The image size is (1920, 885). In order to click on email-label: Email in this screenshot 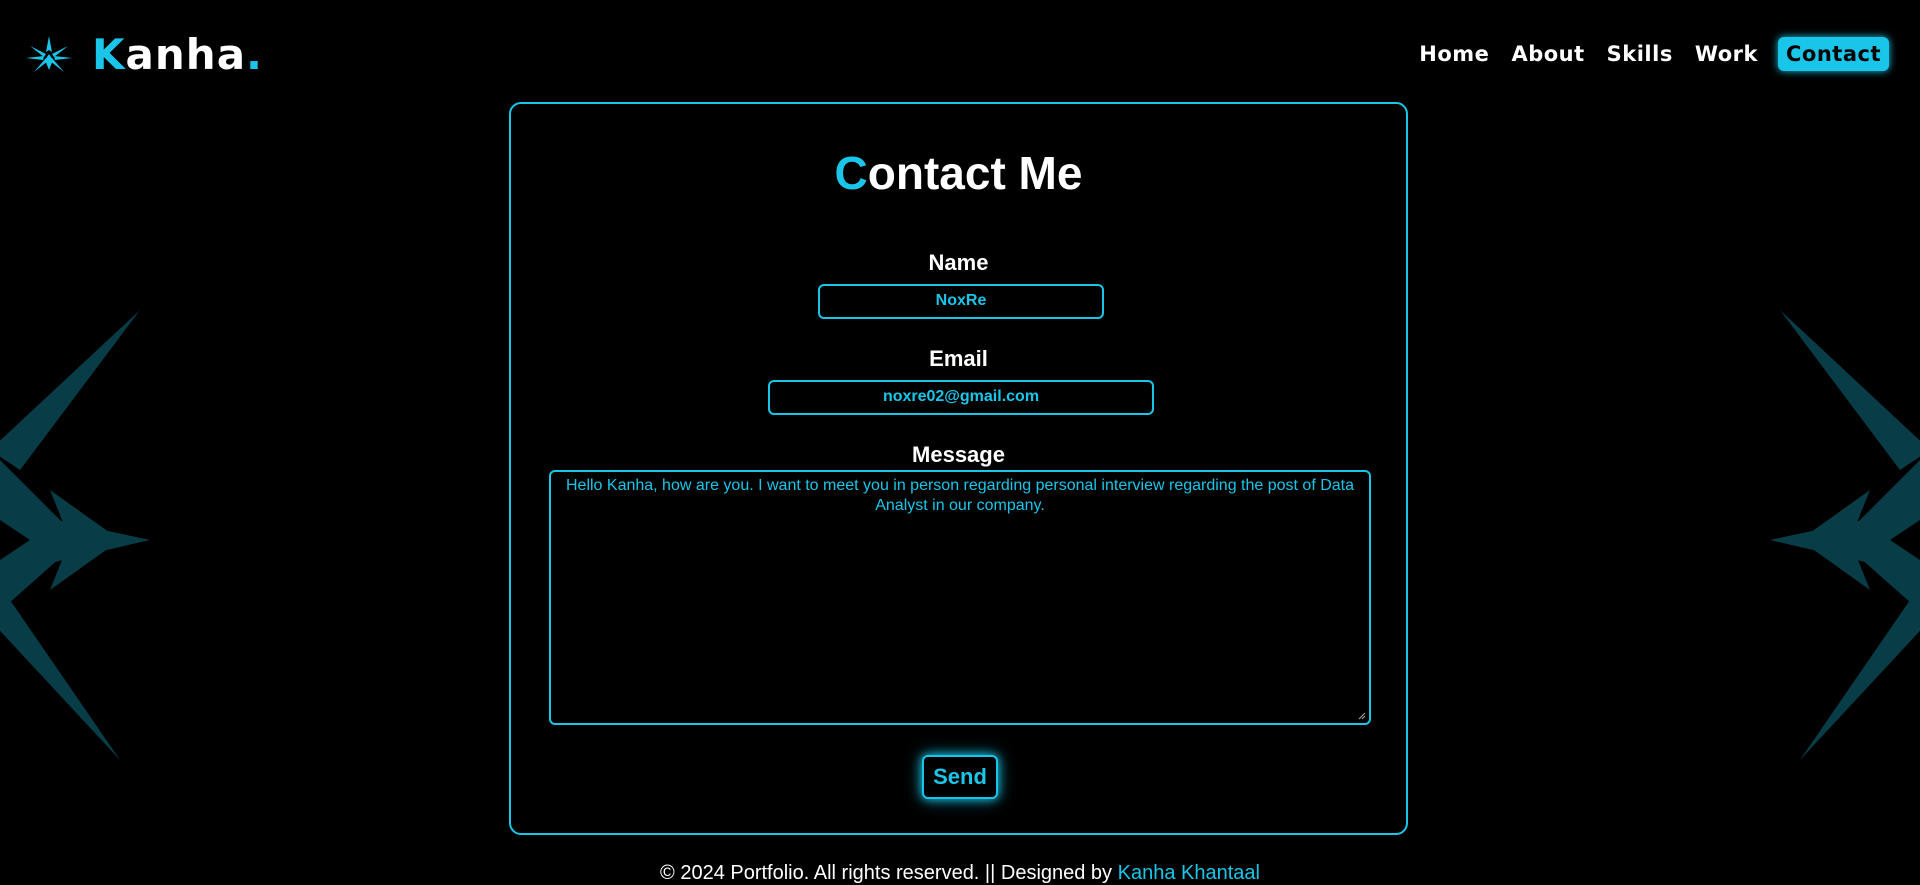, I will do `click(958, 358)`.